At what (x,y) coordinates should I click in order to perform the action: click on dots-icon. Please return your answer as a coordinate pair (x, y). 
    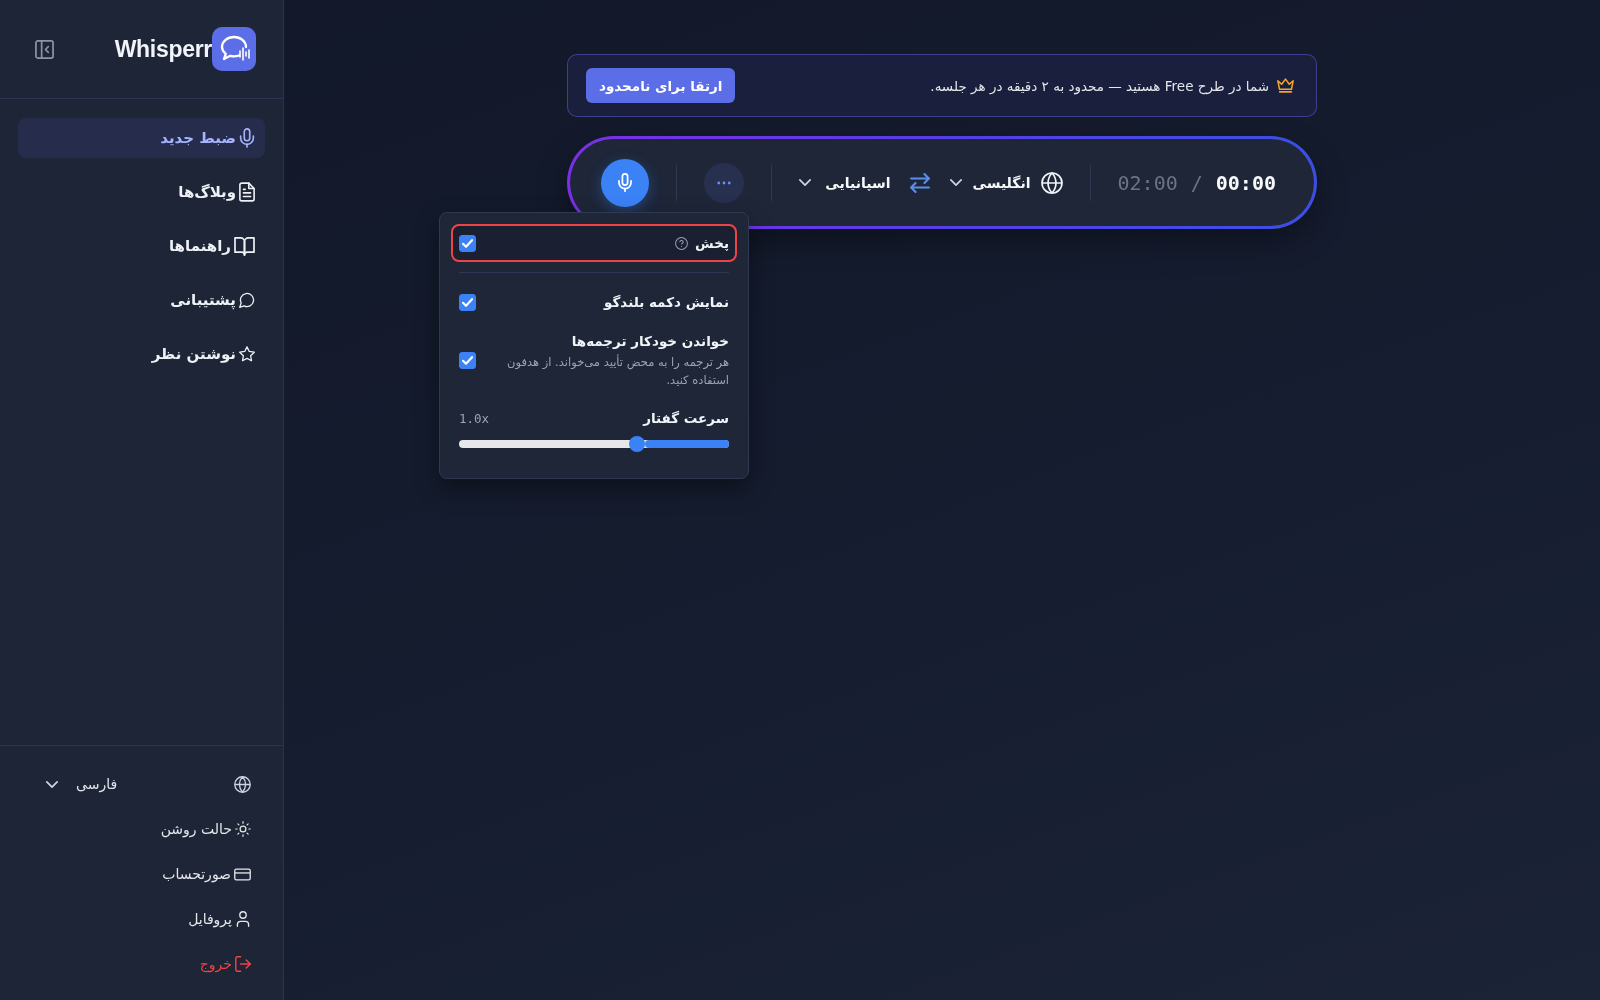
    Looking at the image, I should click on (724, 182).